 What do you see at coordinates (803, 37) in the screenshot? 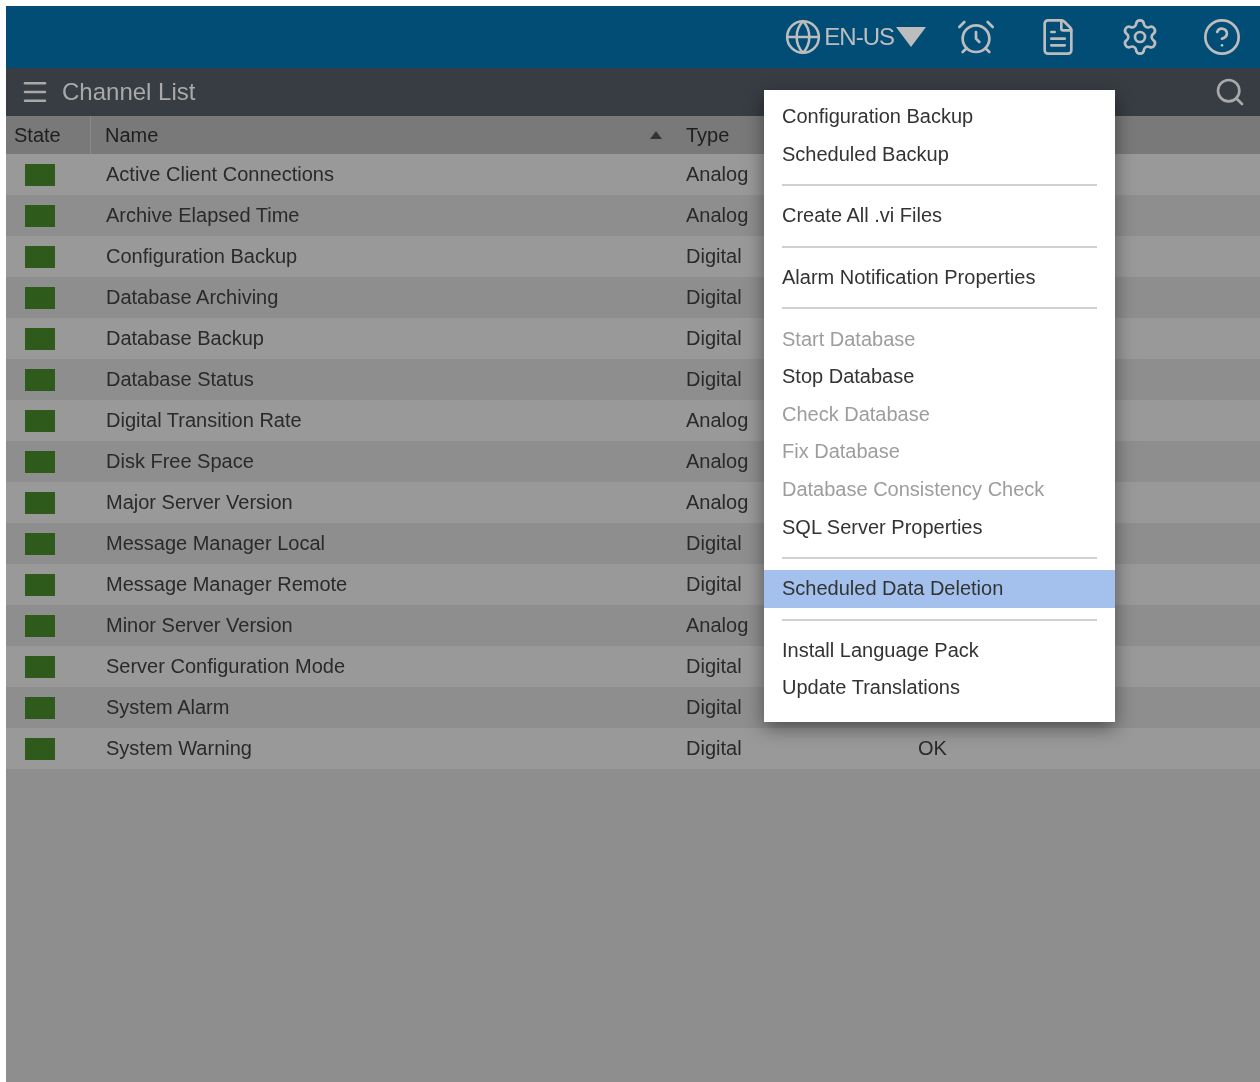
I see `globe-icon` at bounding box center [803, 37].